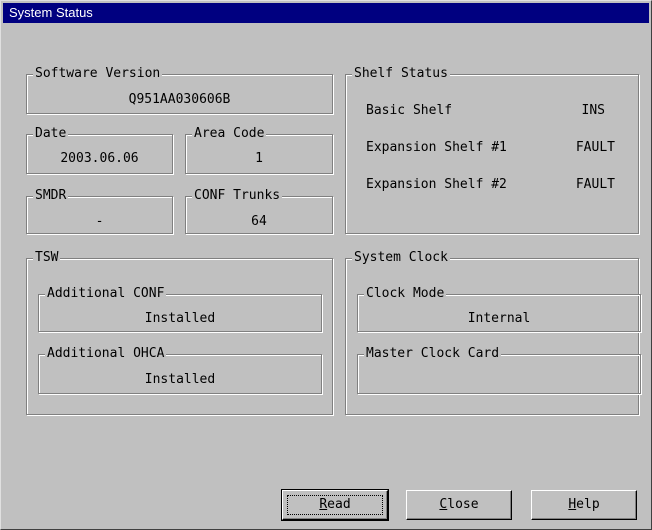 The image size is (652, 530). Describe the element at coordinates (595, 147) in the screenshot. I see `shelf-state-expansion-1: FAULT` at that location.